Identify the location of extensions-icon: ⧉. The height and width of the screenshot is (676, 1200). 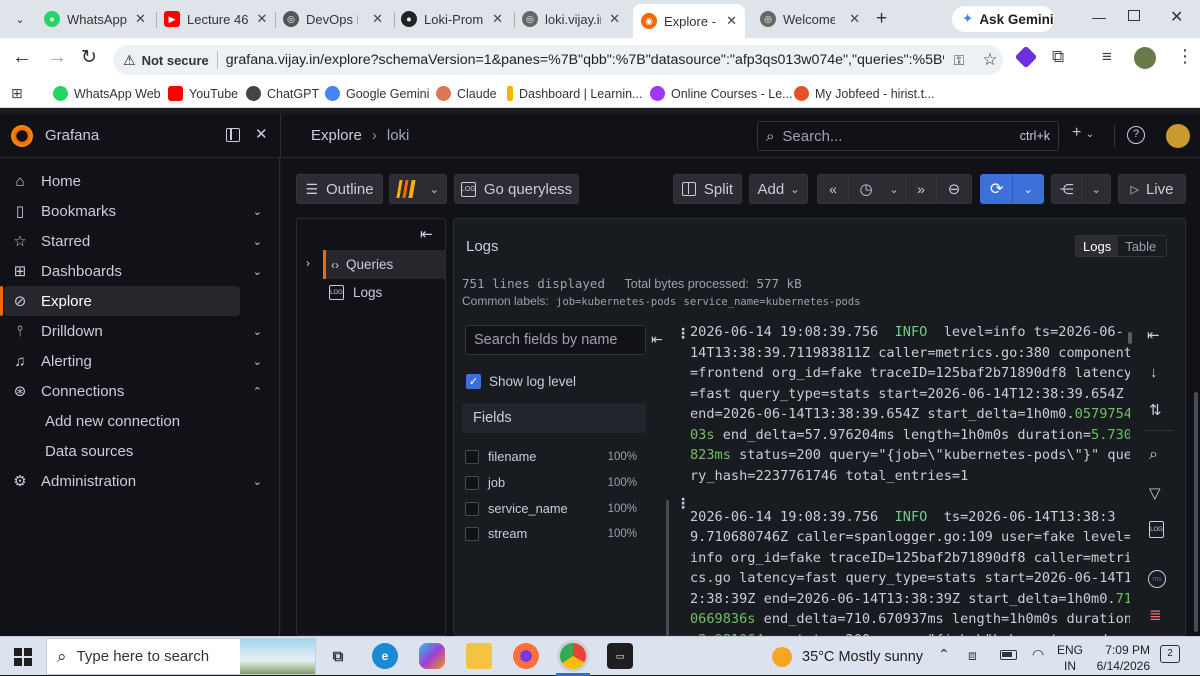
(1058, 57).